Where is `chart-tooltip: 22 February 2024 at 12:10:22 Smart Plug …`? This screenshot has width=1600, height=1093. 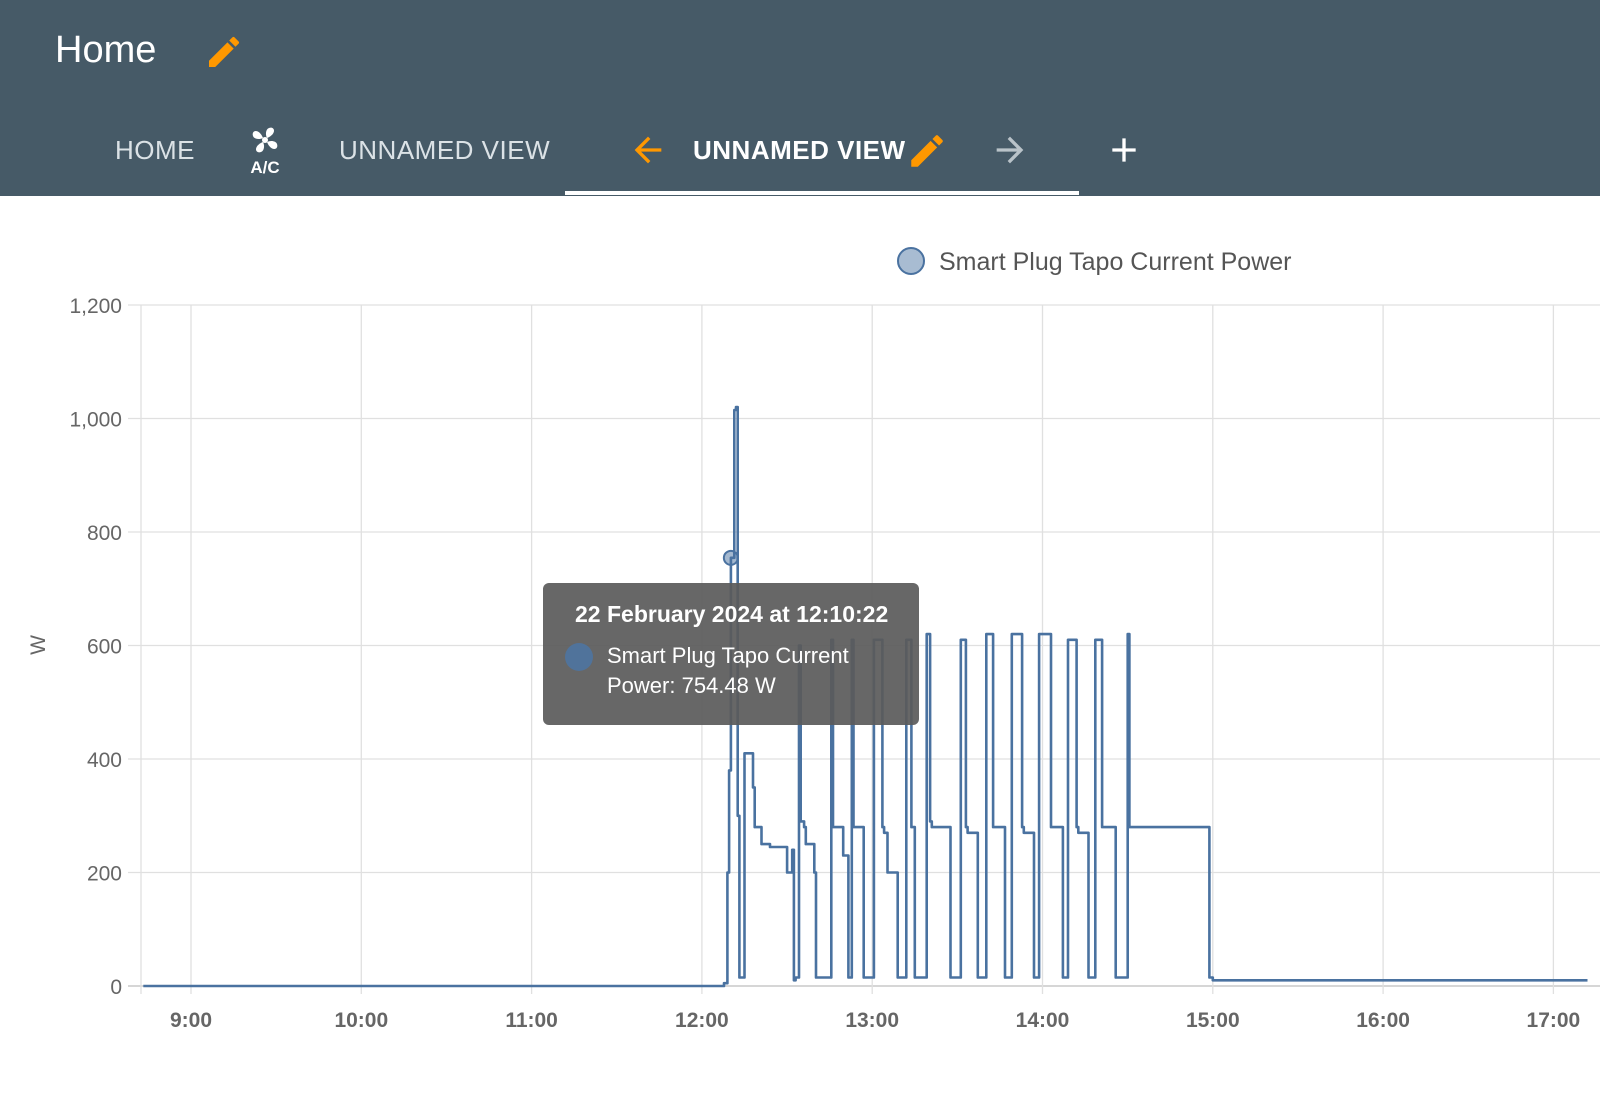
chart-tooltip: 22 February 2024 at 12:10:22 Smart Plug … is located at coordinates (731, 654).